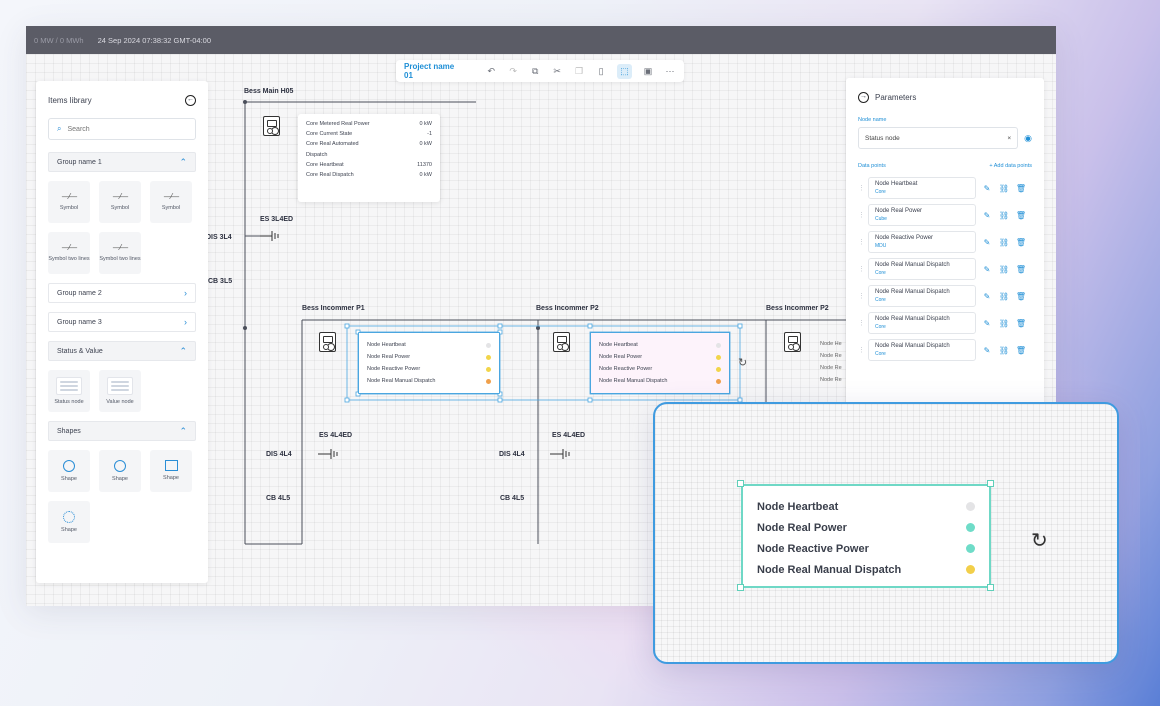 The image size is (1160, 706). What do you see at coordinates (491, 71) in the screenshot?
I see `undo-icon: ↶` at bounding box center [491, 71].